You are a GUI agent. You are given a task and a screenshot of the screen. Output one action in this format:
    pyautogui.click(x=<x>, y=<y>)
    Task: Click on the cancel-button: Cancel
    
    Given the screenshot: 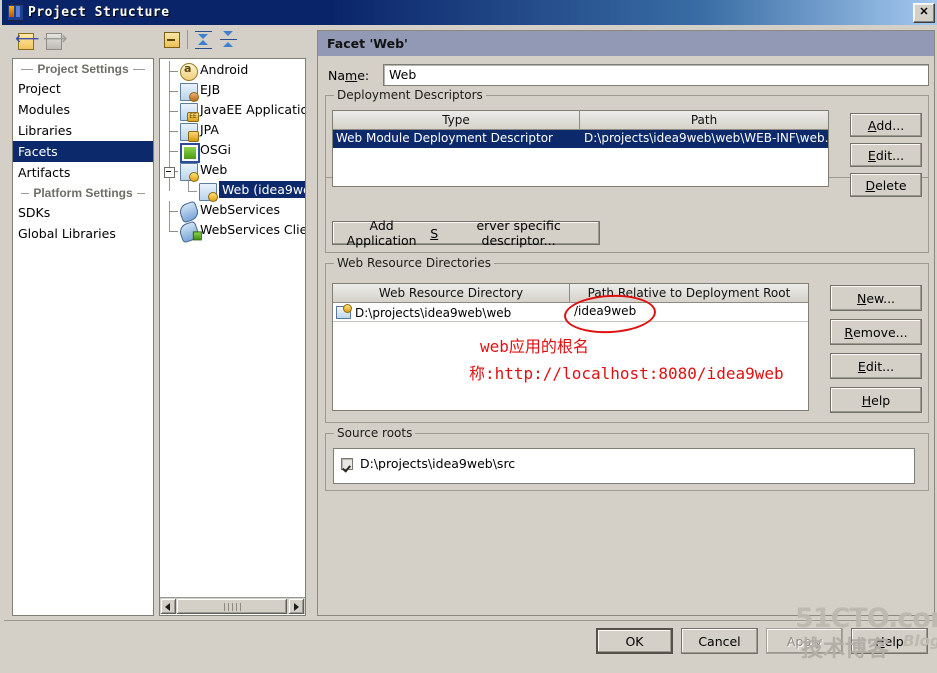 What is the action you would take?
    pyautogui.click(x=719, y=641)
    